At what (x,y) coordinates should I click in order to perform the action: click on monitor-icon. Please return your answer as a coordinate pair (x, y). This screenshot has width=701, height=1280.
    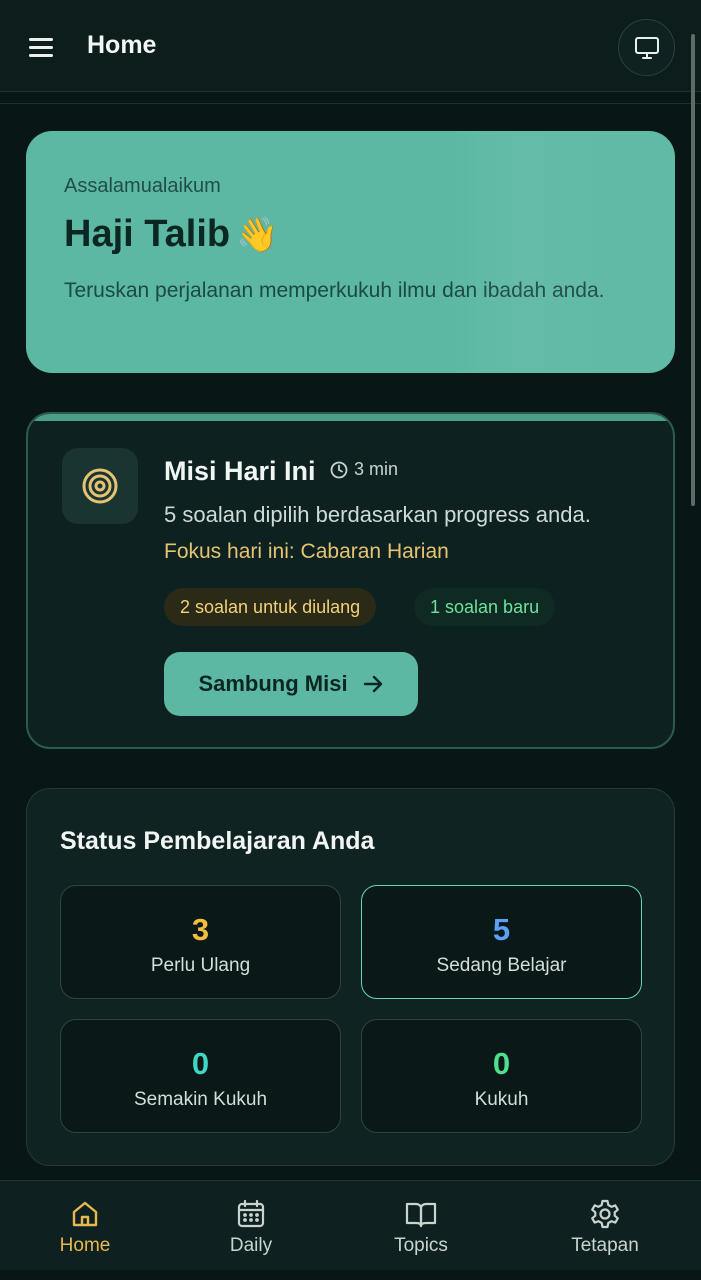
    Looking at the image, I should click on (646, 47).